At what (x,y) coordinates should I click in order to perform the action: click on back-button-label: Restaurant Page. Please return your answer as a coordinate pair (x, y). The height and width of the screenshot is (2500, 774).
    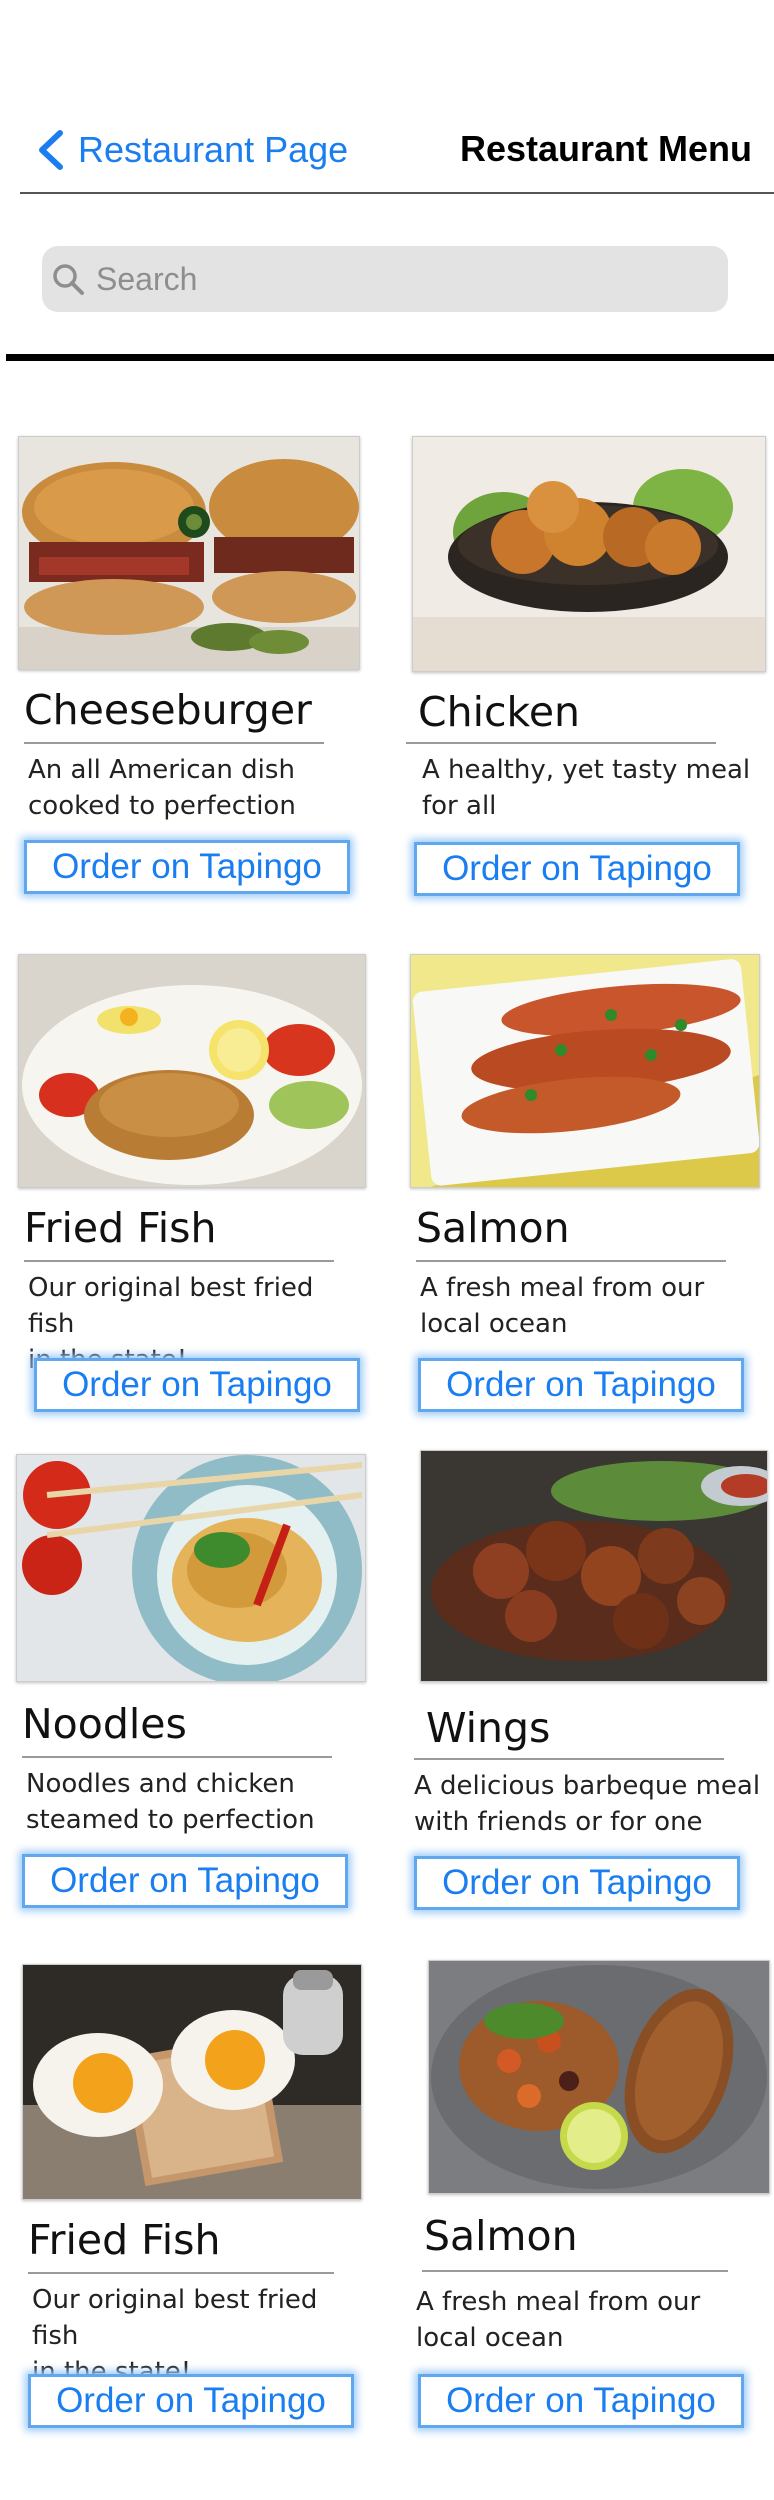
    Looking at the image, I should click on (213, 149).